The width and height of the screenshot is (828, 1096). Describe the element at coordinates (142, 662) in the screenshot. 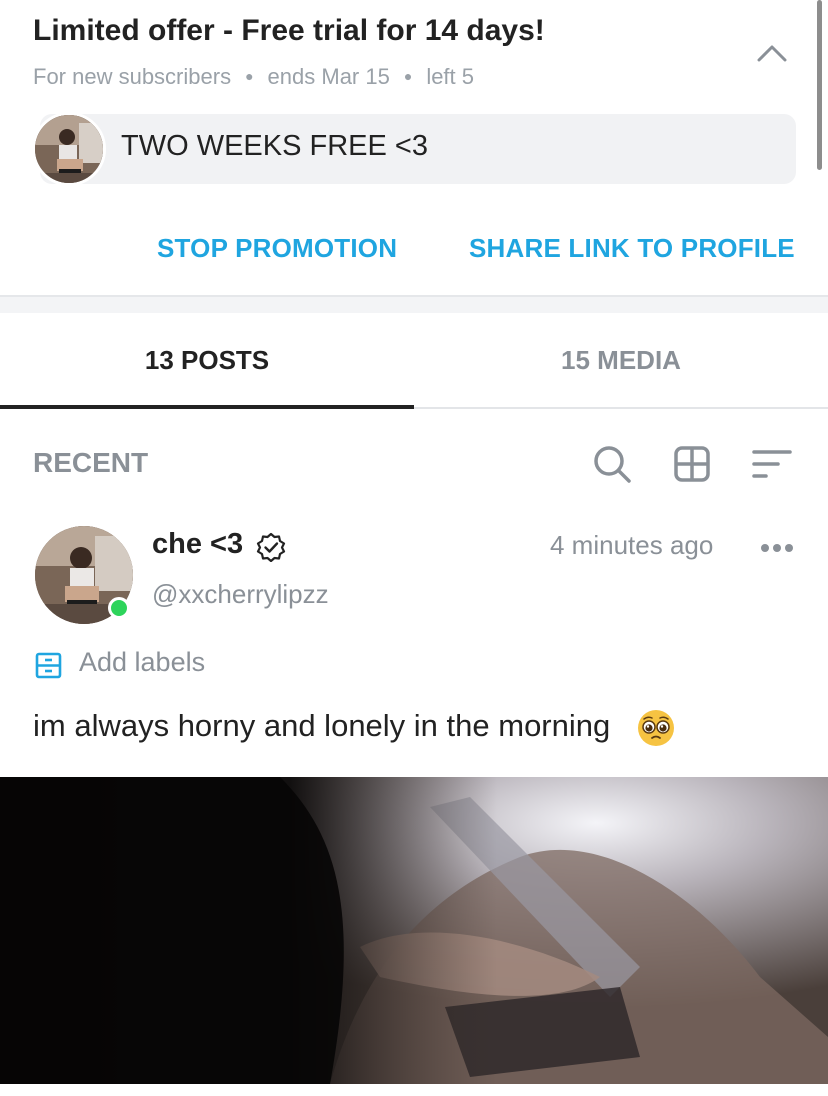

I see `add-labels-button: Add labels` at that location.